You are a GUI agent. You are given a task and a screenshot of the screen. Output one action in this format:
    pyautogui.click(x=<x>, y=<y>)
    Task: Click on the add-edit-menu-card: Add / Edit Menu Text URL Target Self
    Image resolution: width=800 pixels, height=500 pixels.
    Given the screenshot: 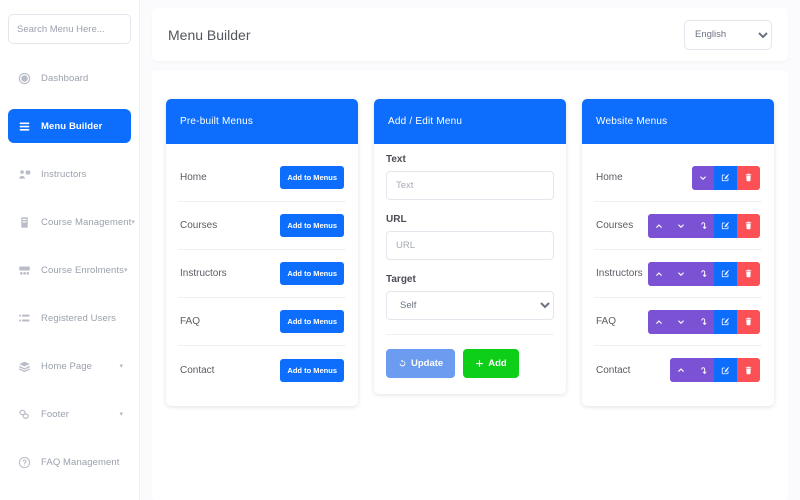 What is the action you would take?
    pyautogui.click(x=470, y=246)
    